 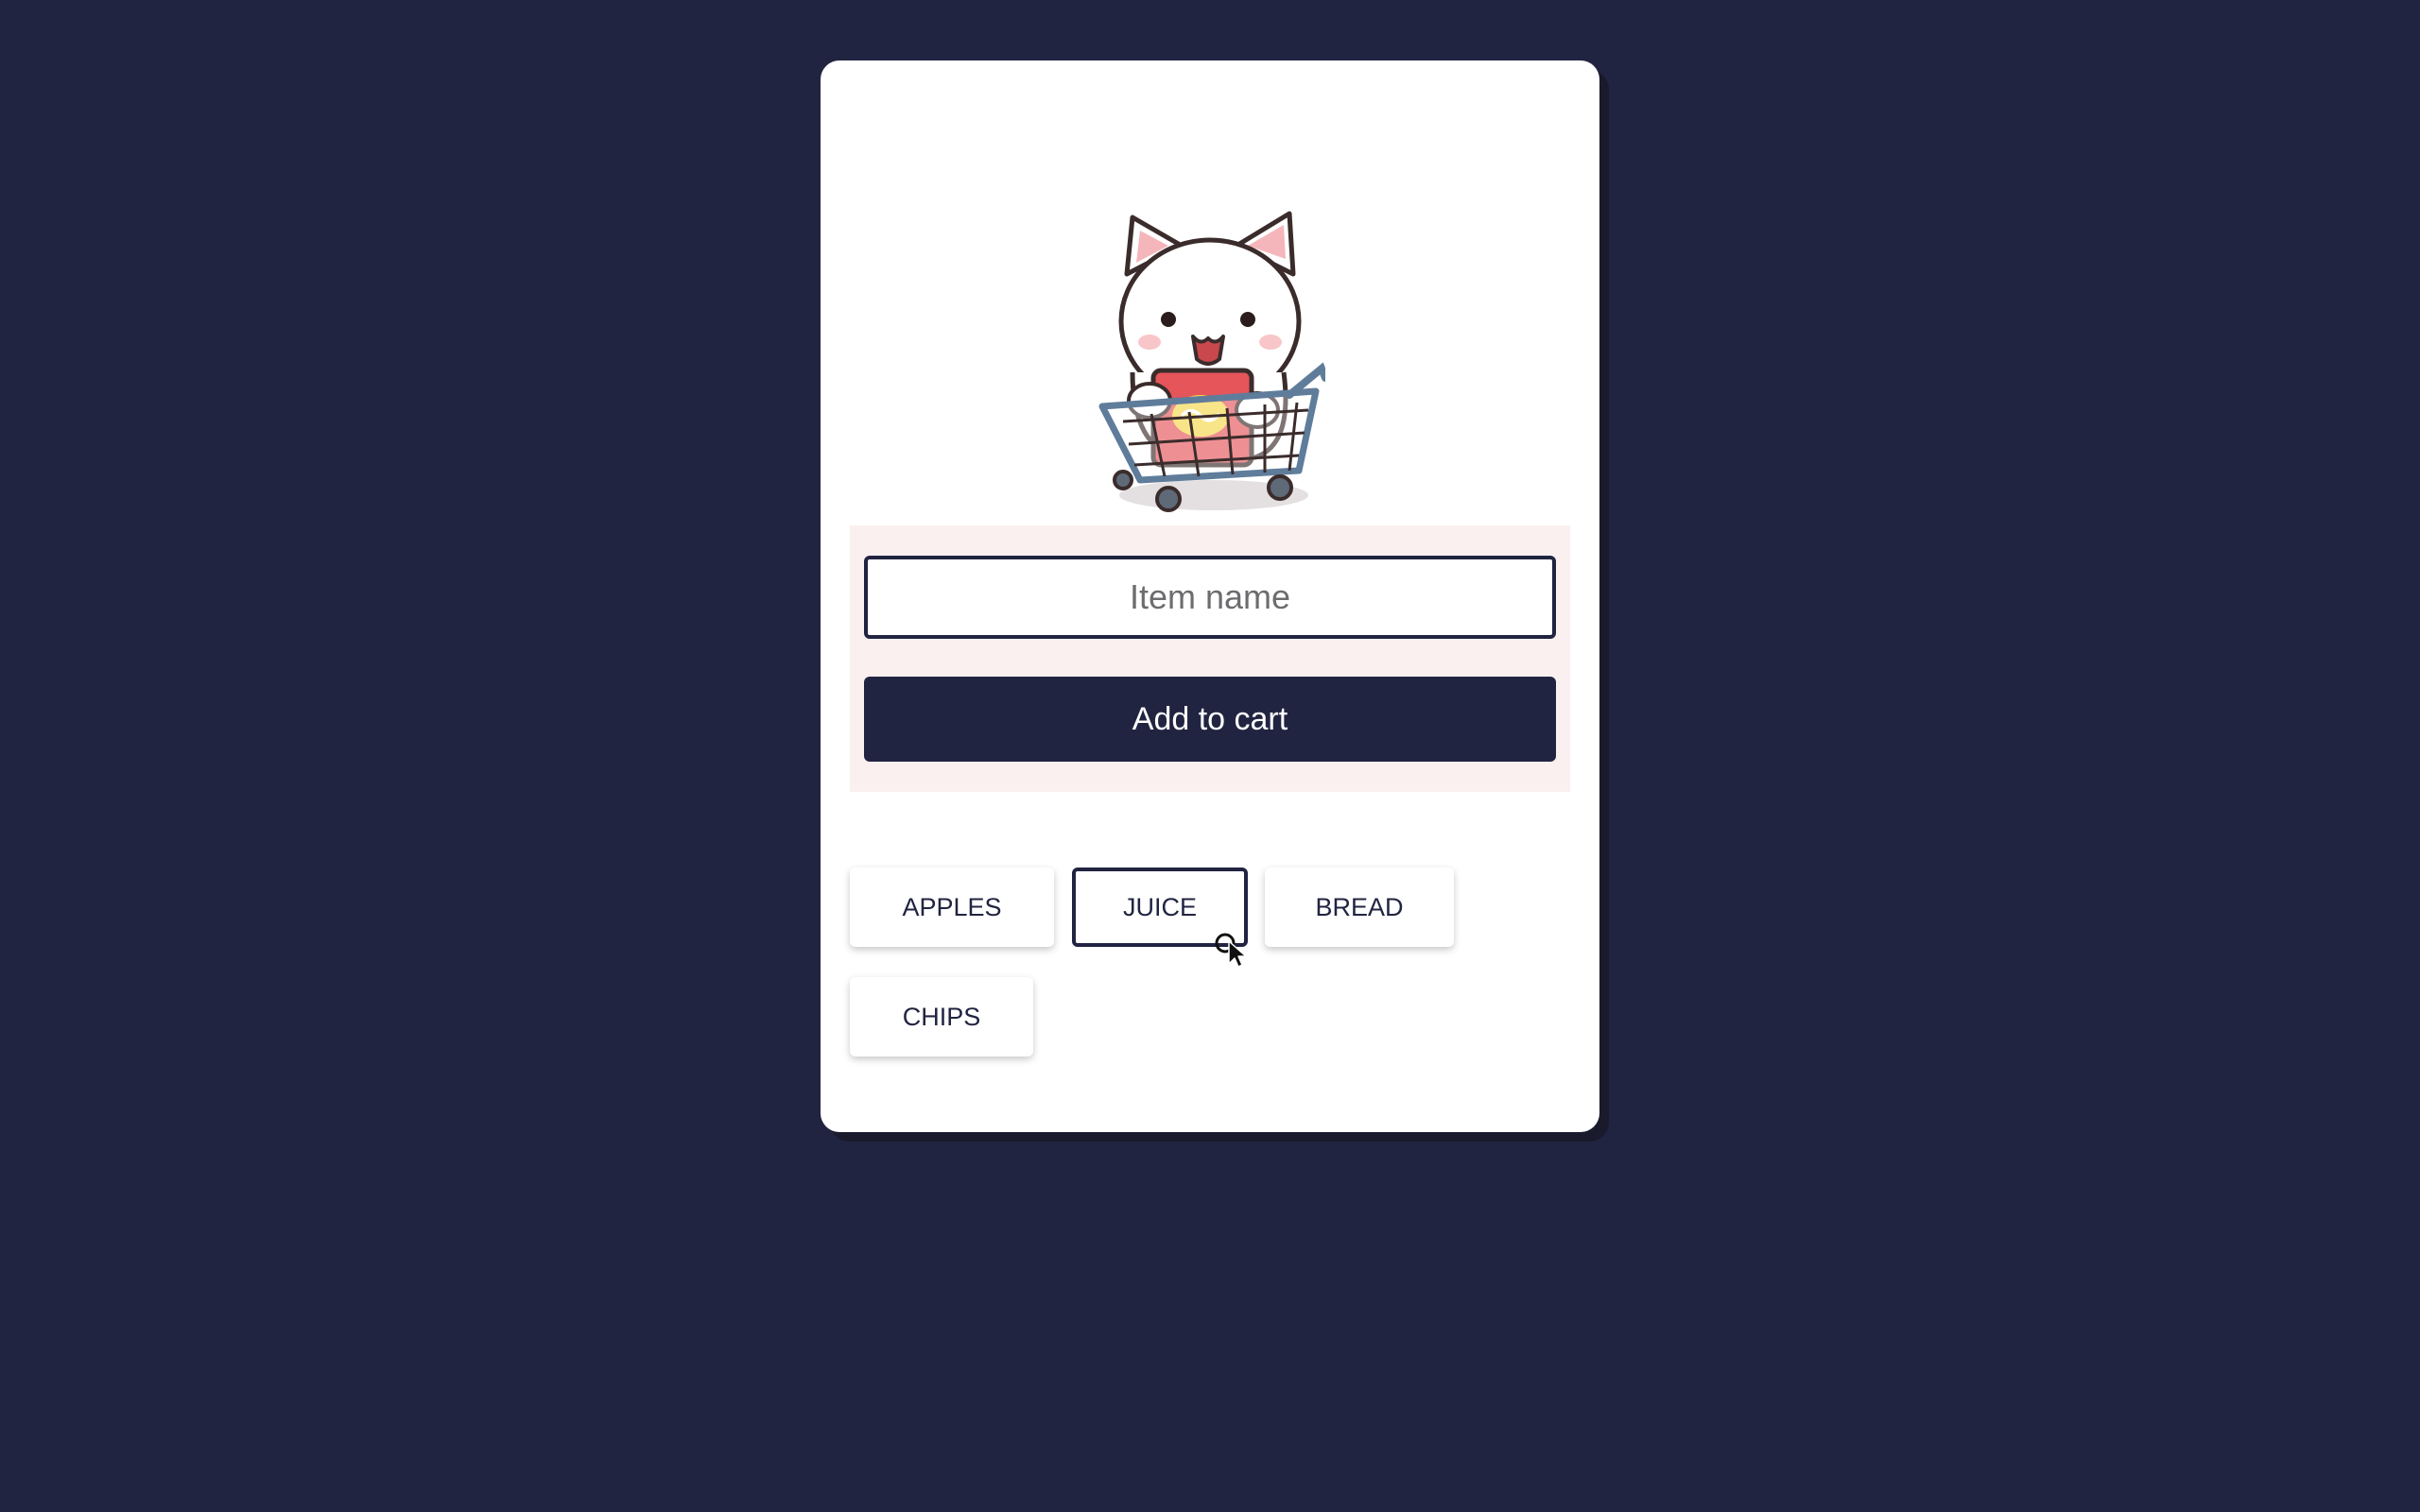 I want to click on item-name-input, so click(x=1210, y=597).